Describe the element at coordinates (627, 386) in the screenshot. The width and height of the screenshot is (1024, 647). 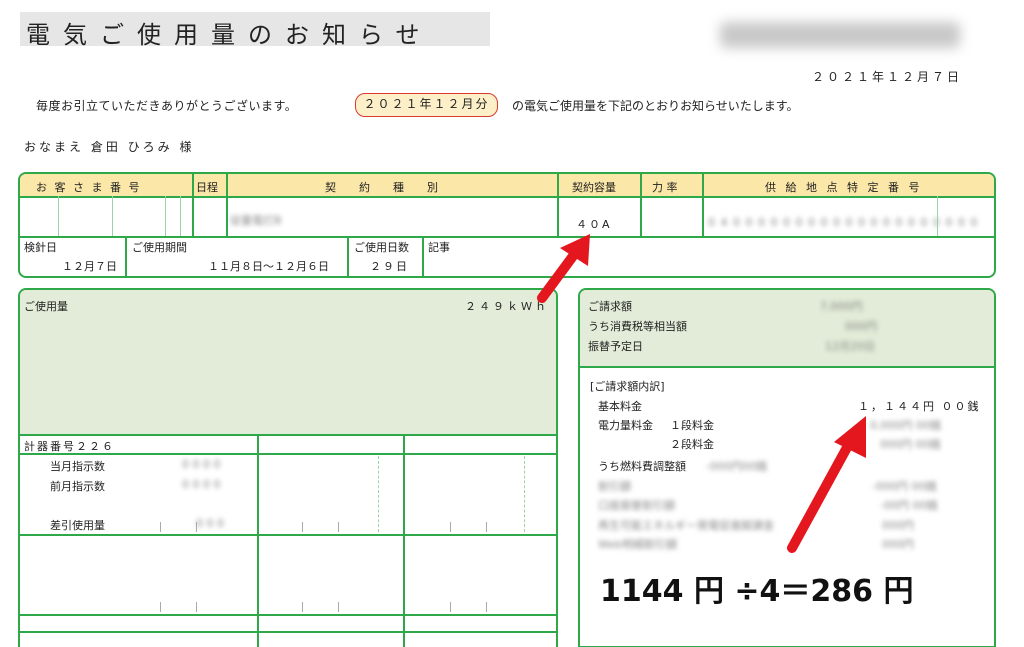
I see `breakdown-label: [ご請求額内訳]` at that location.